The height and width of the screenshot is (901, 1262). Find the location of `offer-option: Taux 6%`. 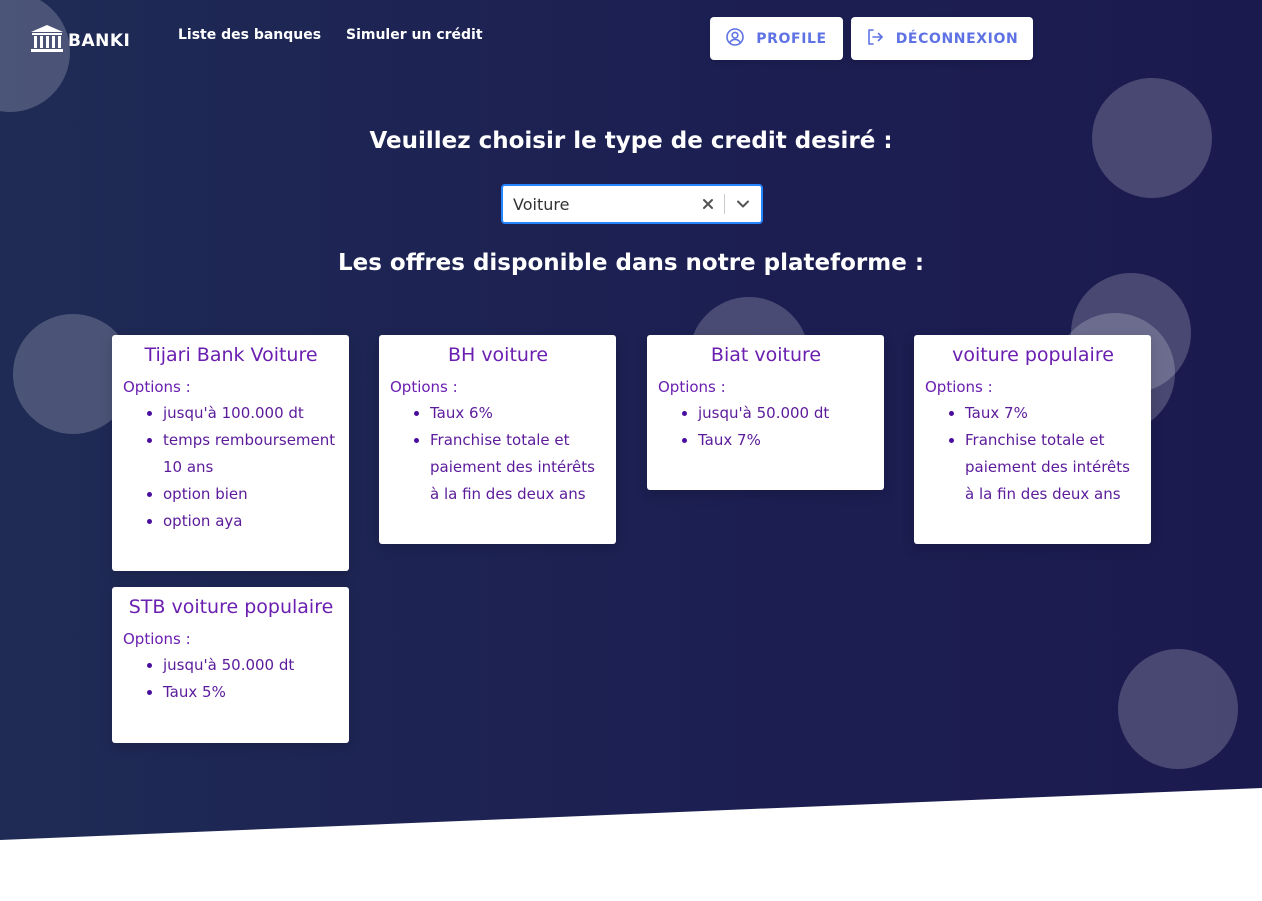

offer-option: Taux 6% is located at coordinates (518, 413).